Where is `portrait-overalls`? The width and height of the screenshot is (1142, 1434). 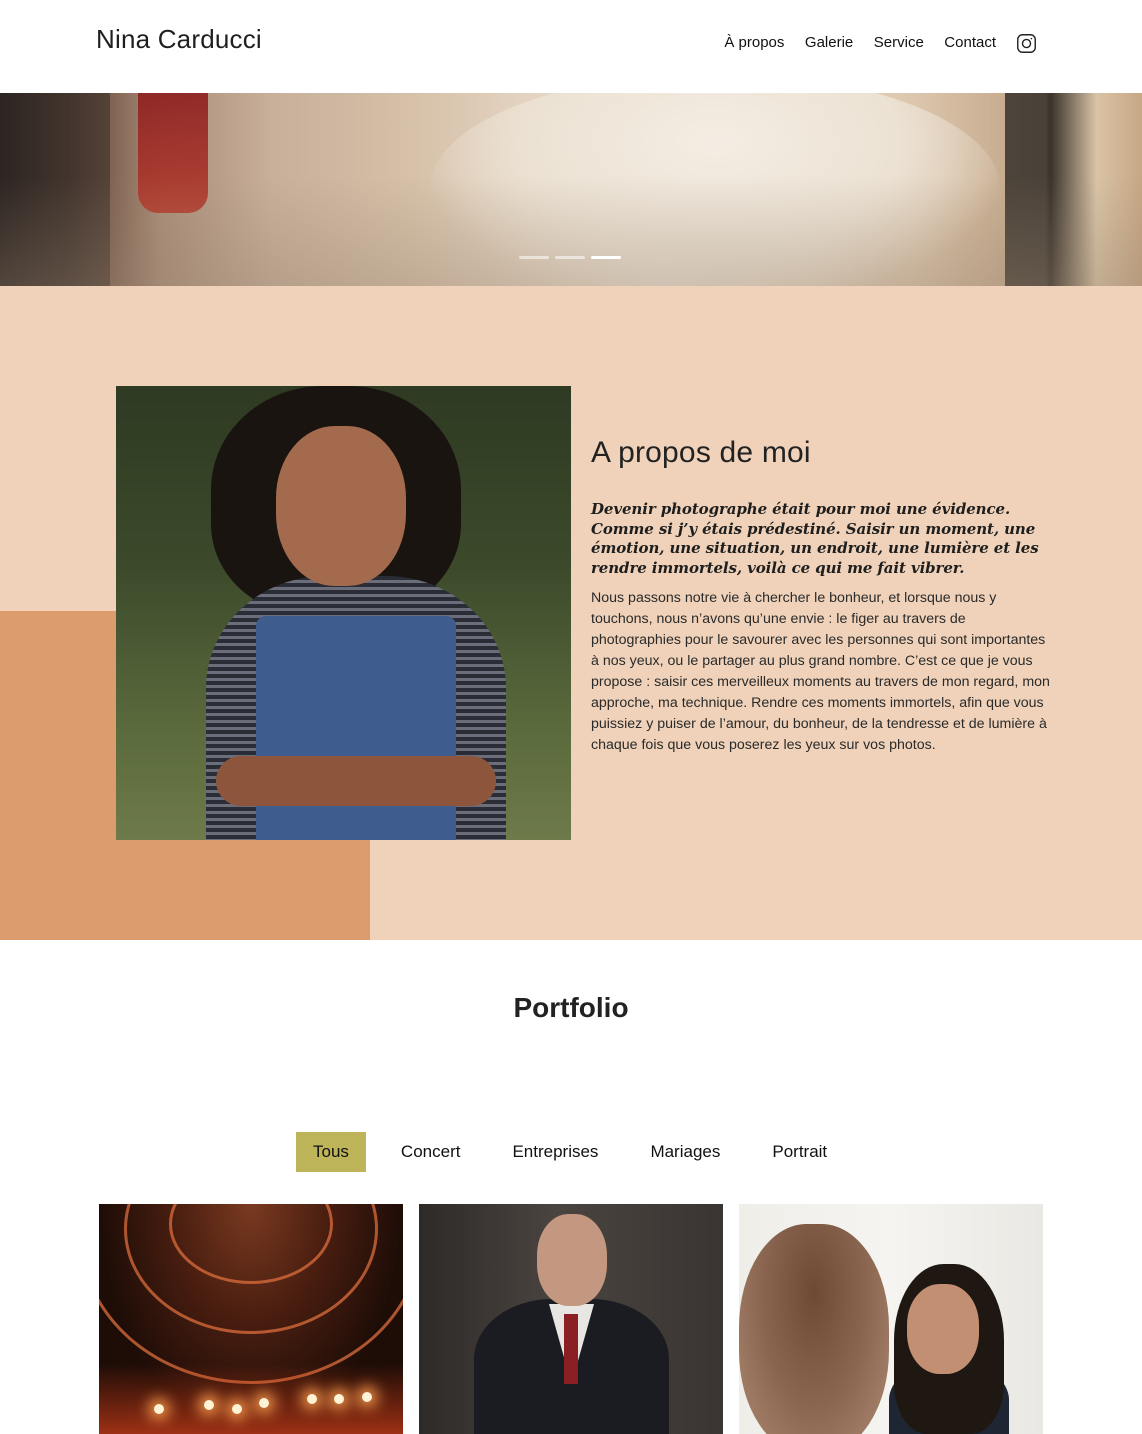
portrait-overalls is located at coordinates (356, 728).